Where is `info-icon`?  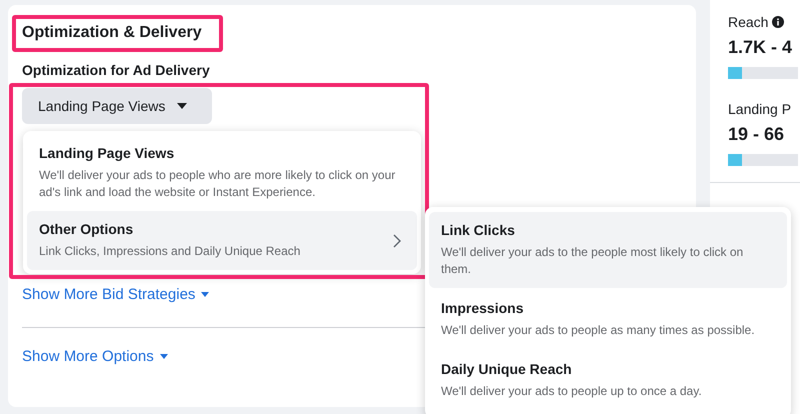
info-icon is located at coordinates (778, 22).